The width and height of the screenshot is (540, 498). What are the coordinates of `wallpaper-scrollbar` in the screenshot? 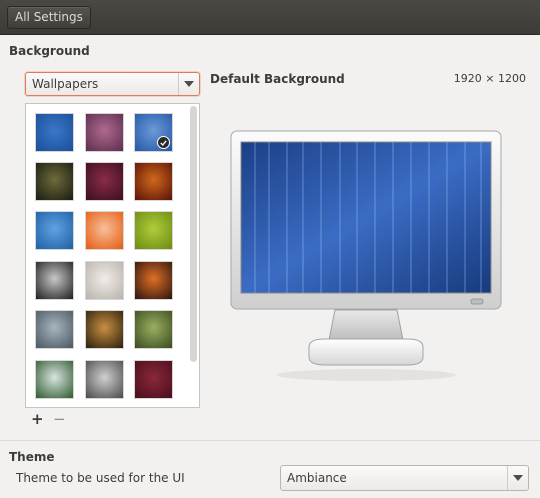 It's located at (194, 255).